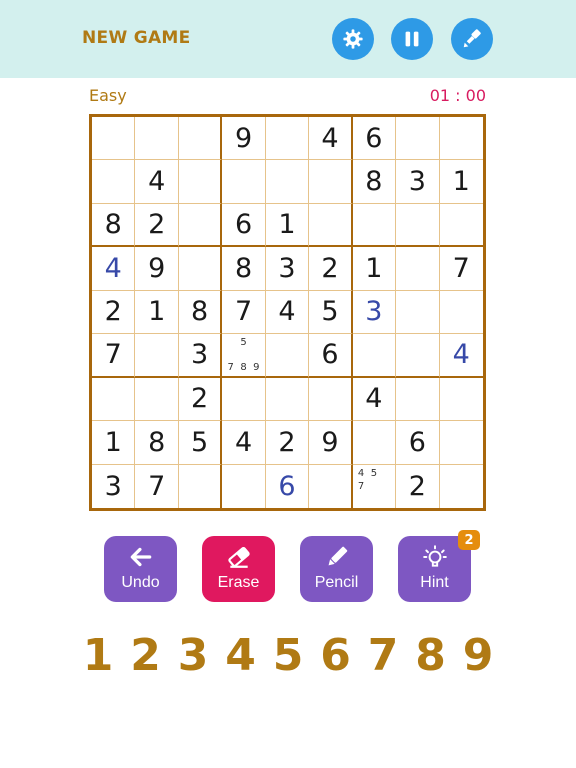 The width and height of the screenshot is (576, 768). I want to click on number-button-5: 5, so click(288, 660).